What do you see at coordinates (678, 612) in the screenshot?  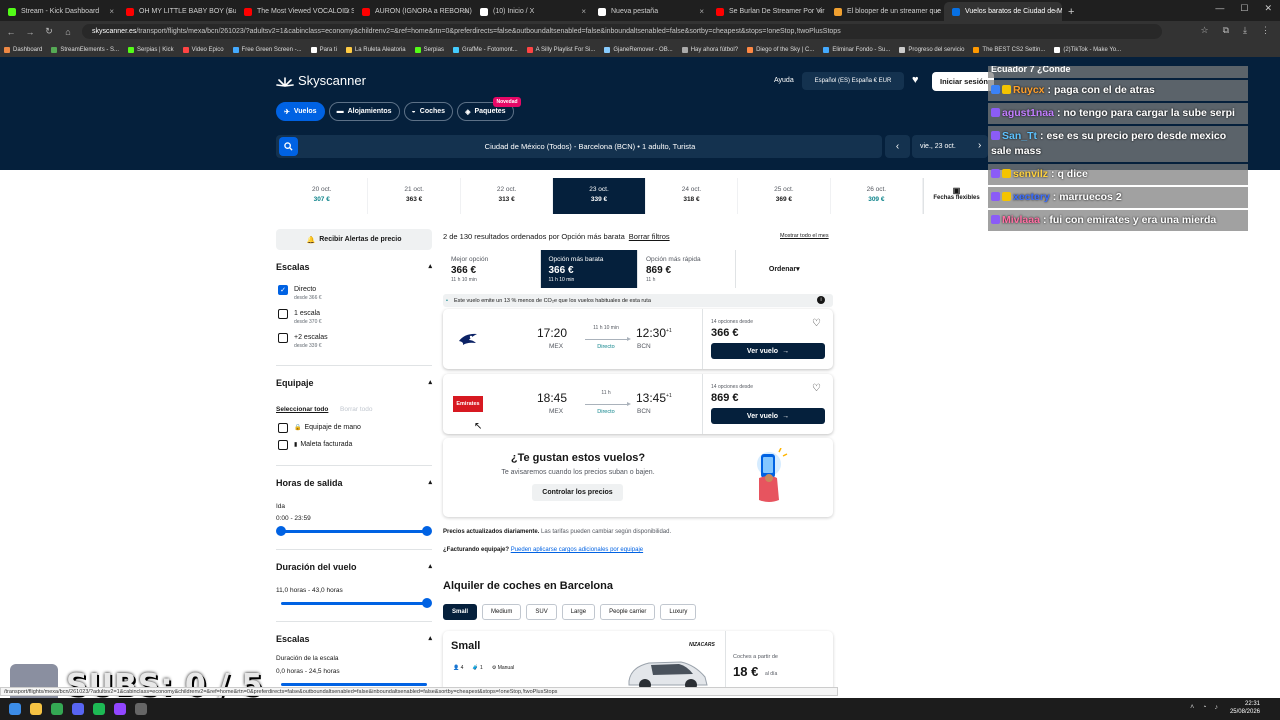 I see `car-type-tab: Luxury` at bounding box center [678, 612].